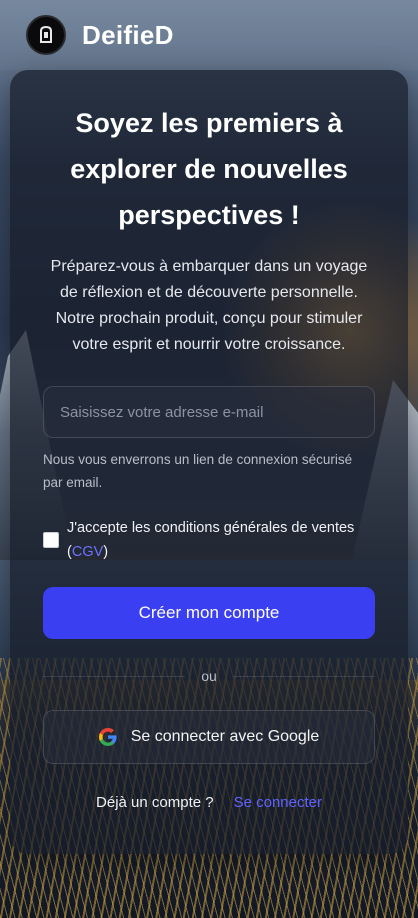 The width and height of the screenshot is (418, 918). I want to click on cgv-link: CGV, so click(87, 552).